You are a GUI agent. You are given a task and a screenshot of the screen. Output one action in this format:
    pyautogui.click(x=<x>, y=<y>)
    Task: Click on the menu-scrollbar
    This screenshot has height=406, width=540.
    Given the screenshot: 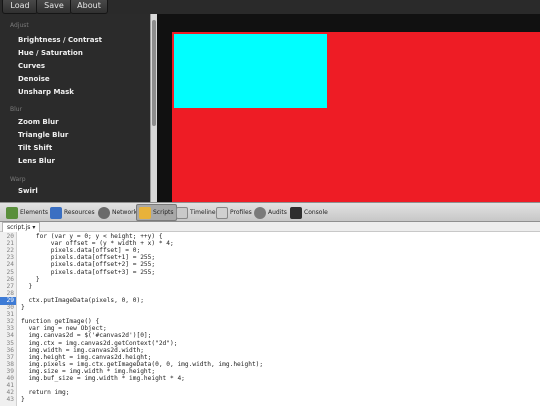 What is the action you would take?
    pyautogui.click(x=153, y=108)
    